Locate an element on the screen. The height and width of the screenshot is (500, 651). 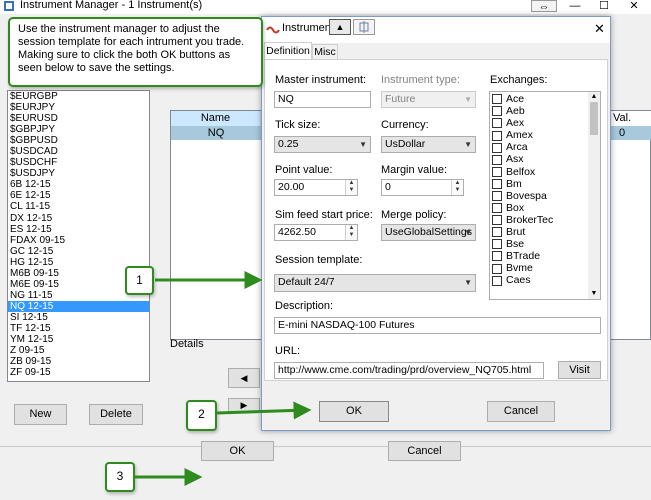
exchange-item: Arca is located at coordinates (546, 147).